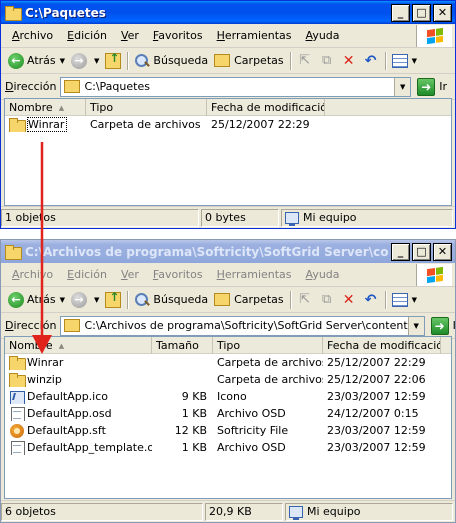 The image size is (456, 523). Describe the element at coordinates (270, 379) in the screenshot. I see `item-type: Carpeta de archivos` at that location.